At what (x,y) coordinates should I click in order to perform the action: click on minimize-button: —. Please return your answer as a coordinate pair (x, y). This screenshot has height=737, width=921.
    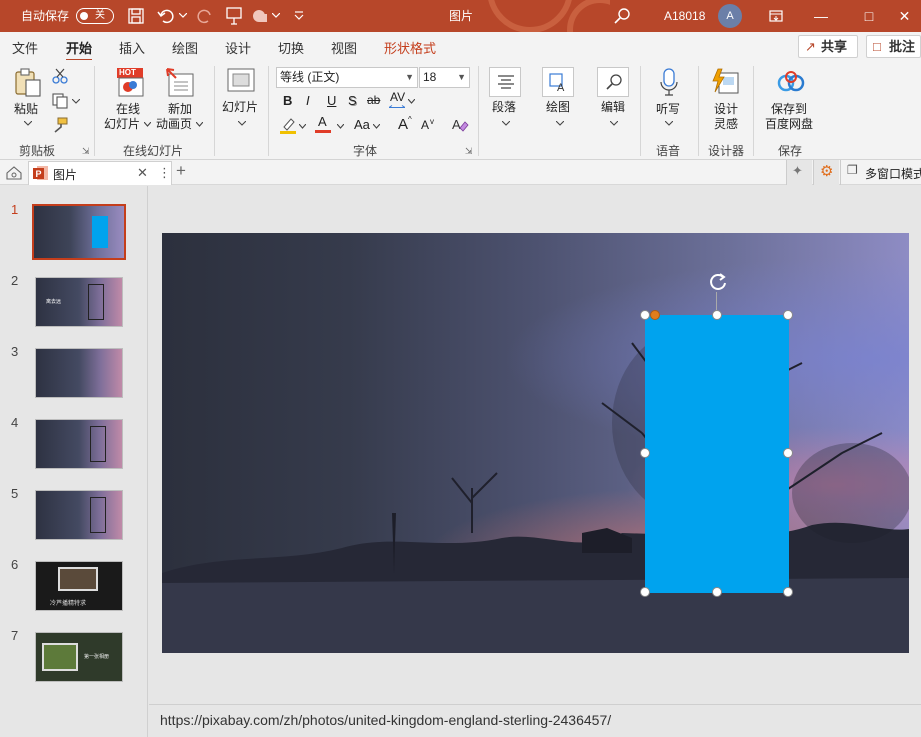
    Looking at the image, I should click on (821, 16).